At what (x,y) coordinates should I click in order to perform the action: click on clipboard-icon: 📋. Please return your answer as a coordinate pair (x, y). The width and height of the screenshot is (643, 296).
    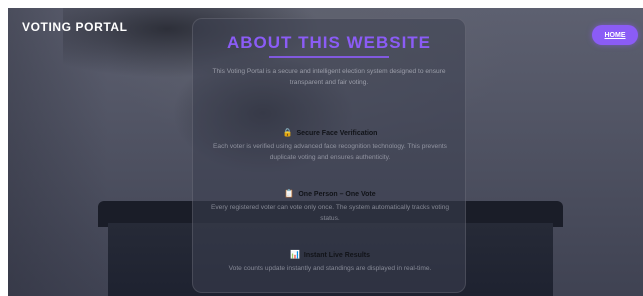
    Looking at the image, I should click on (289, 193).